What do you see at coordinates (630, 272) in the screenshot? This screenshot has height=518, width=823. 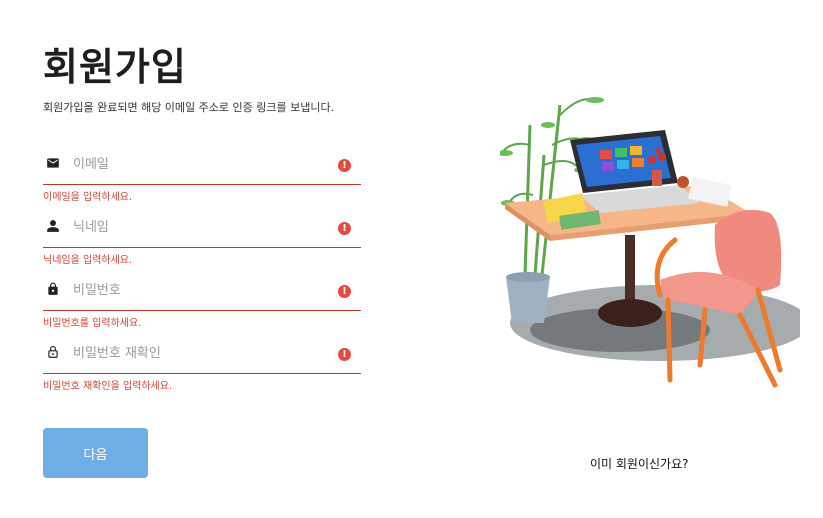 I see `desk-leg` at bounding box center [630, 272].